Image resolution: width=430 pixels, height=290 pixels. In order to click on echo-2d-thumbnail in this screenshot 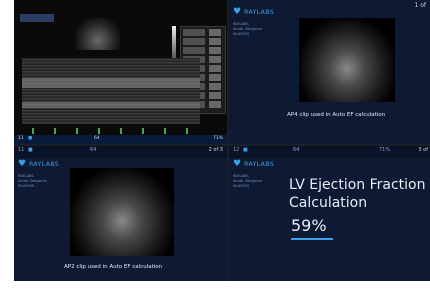, I will do `click(98, 34)`.